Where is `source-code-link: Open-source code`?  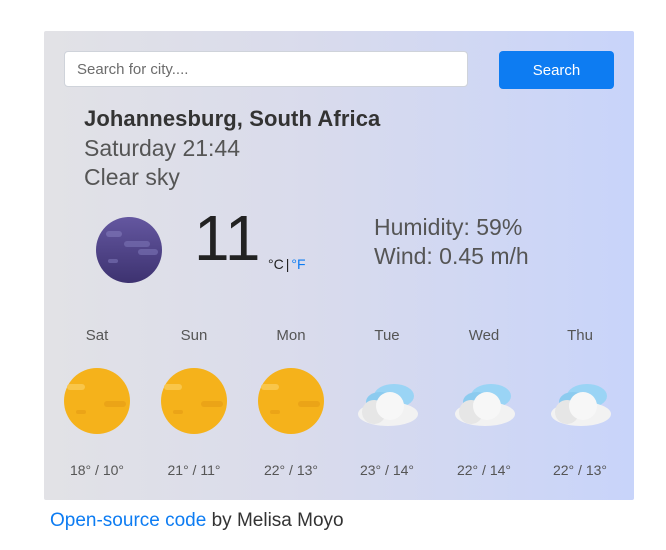 source-code-link: Open-source code is located at coordinates (128, 520).